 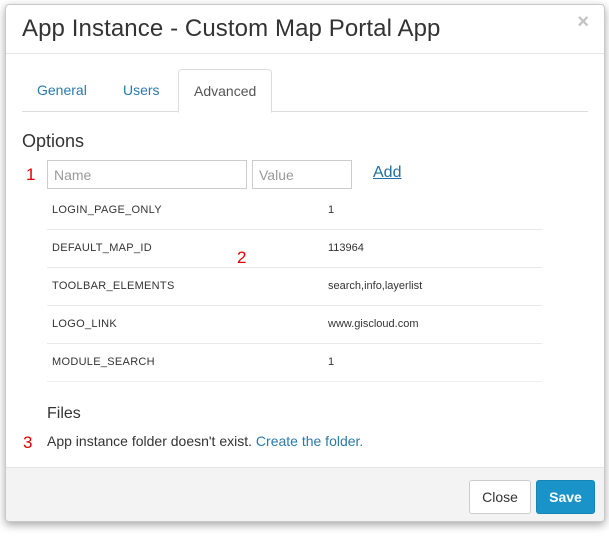 I want to click on dialog-title: App Instance - Custom Map Portal App, so click(x=231, y=28).